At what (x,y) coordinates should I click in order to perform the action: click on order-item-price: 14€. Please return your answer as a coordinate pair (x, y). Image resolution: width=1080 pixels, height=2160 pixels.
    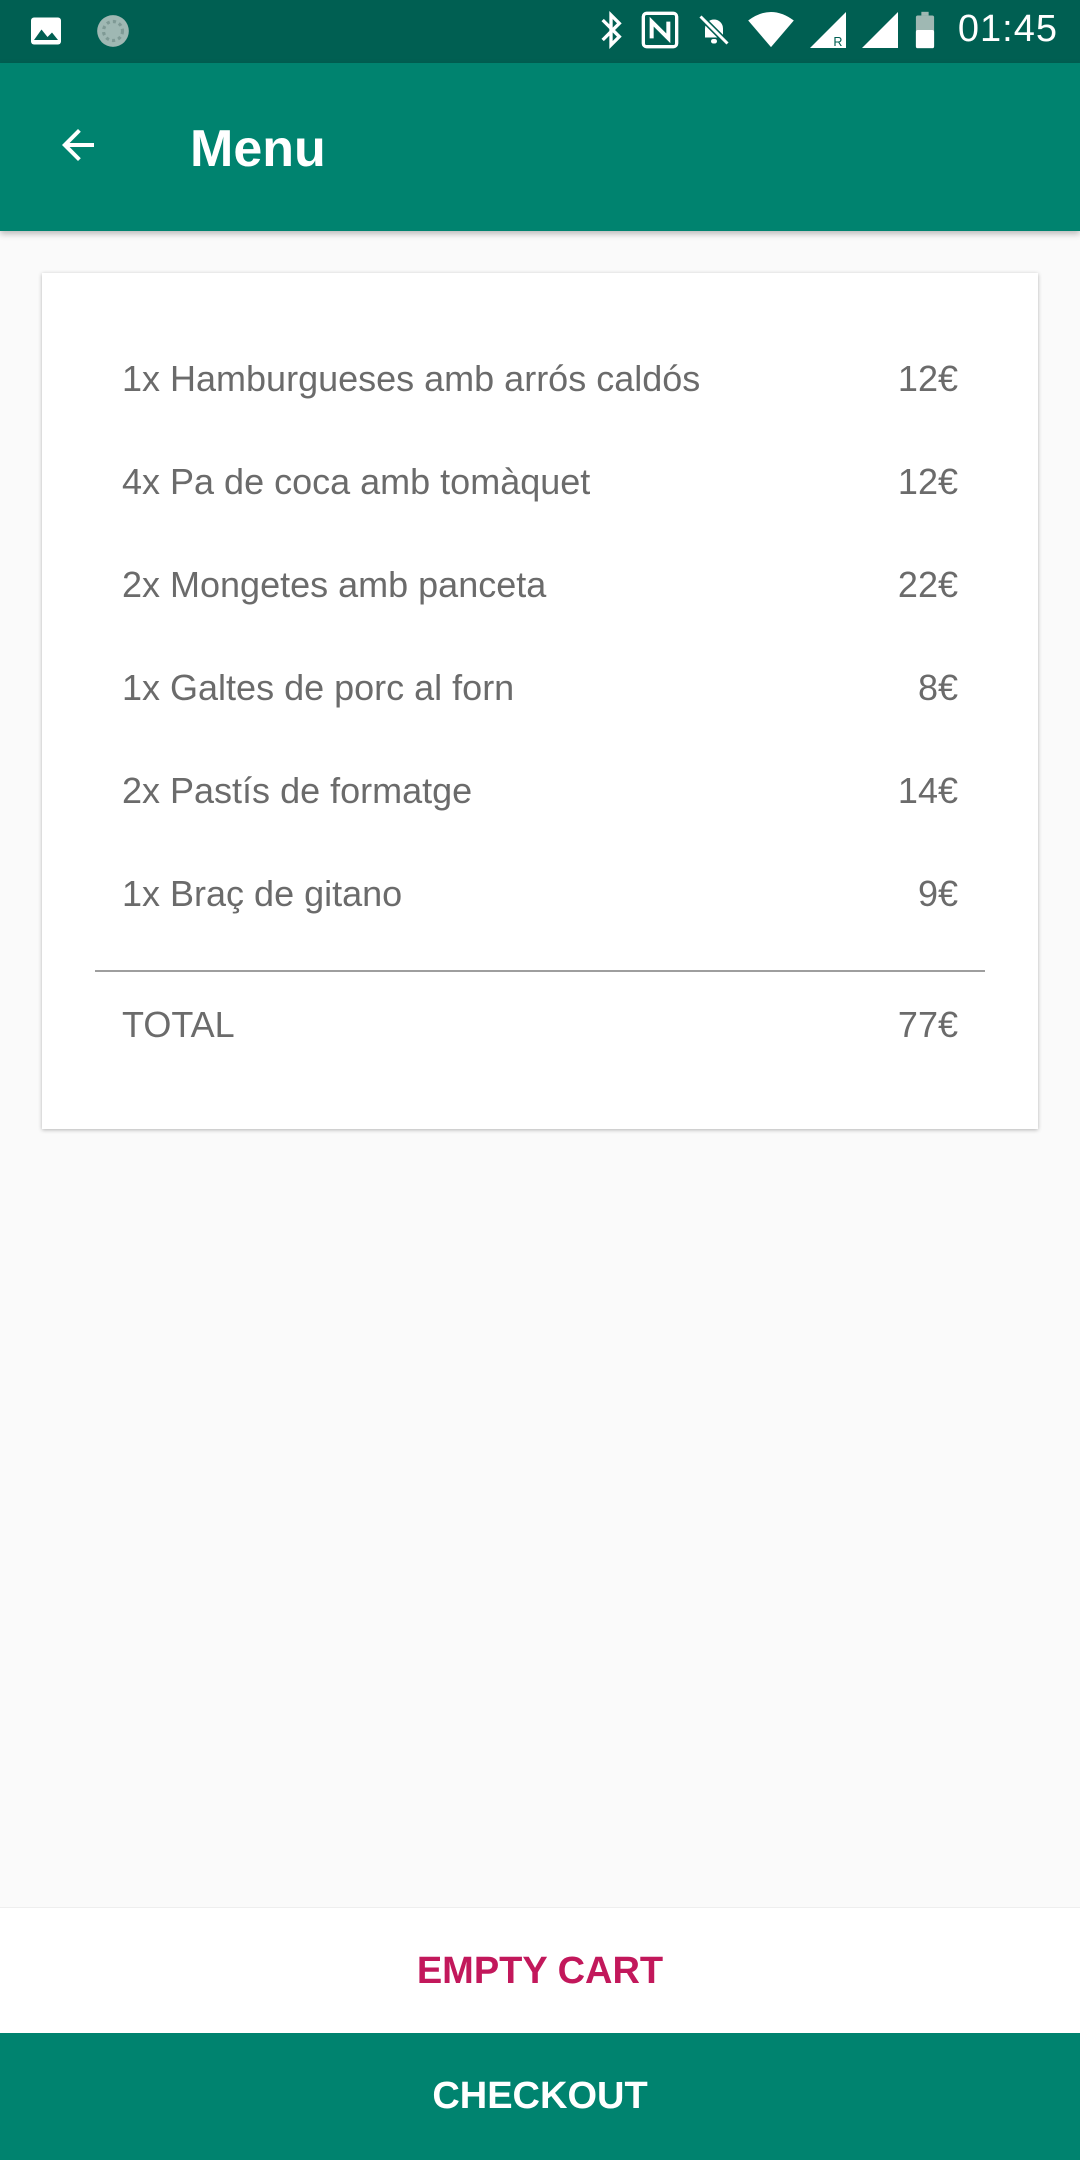
    Looking at the image, I should click on (927, 790).